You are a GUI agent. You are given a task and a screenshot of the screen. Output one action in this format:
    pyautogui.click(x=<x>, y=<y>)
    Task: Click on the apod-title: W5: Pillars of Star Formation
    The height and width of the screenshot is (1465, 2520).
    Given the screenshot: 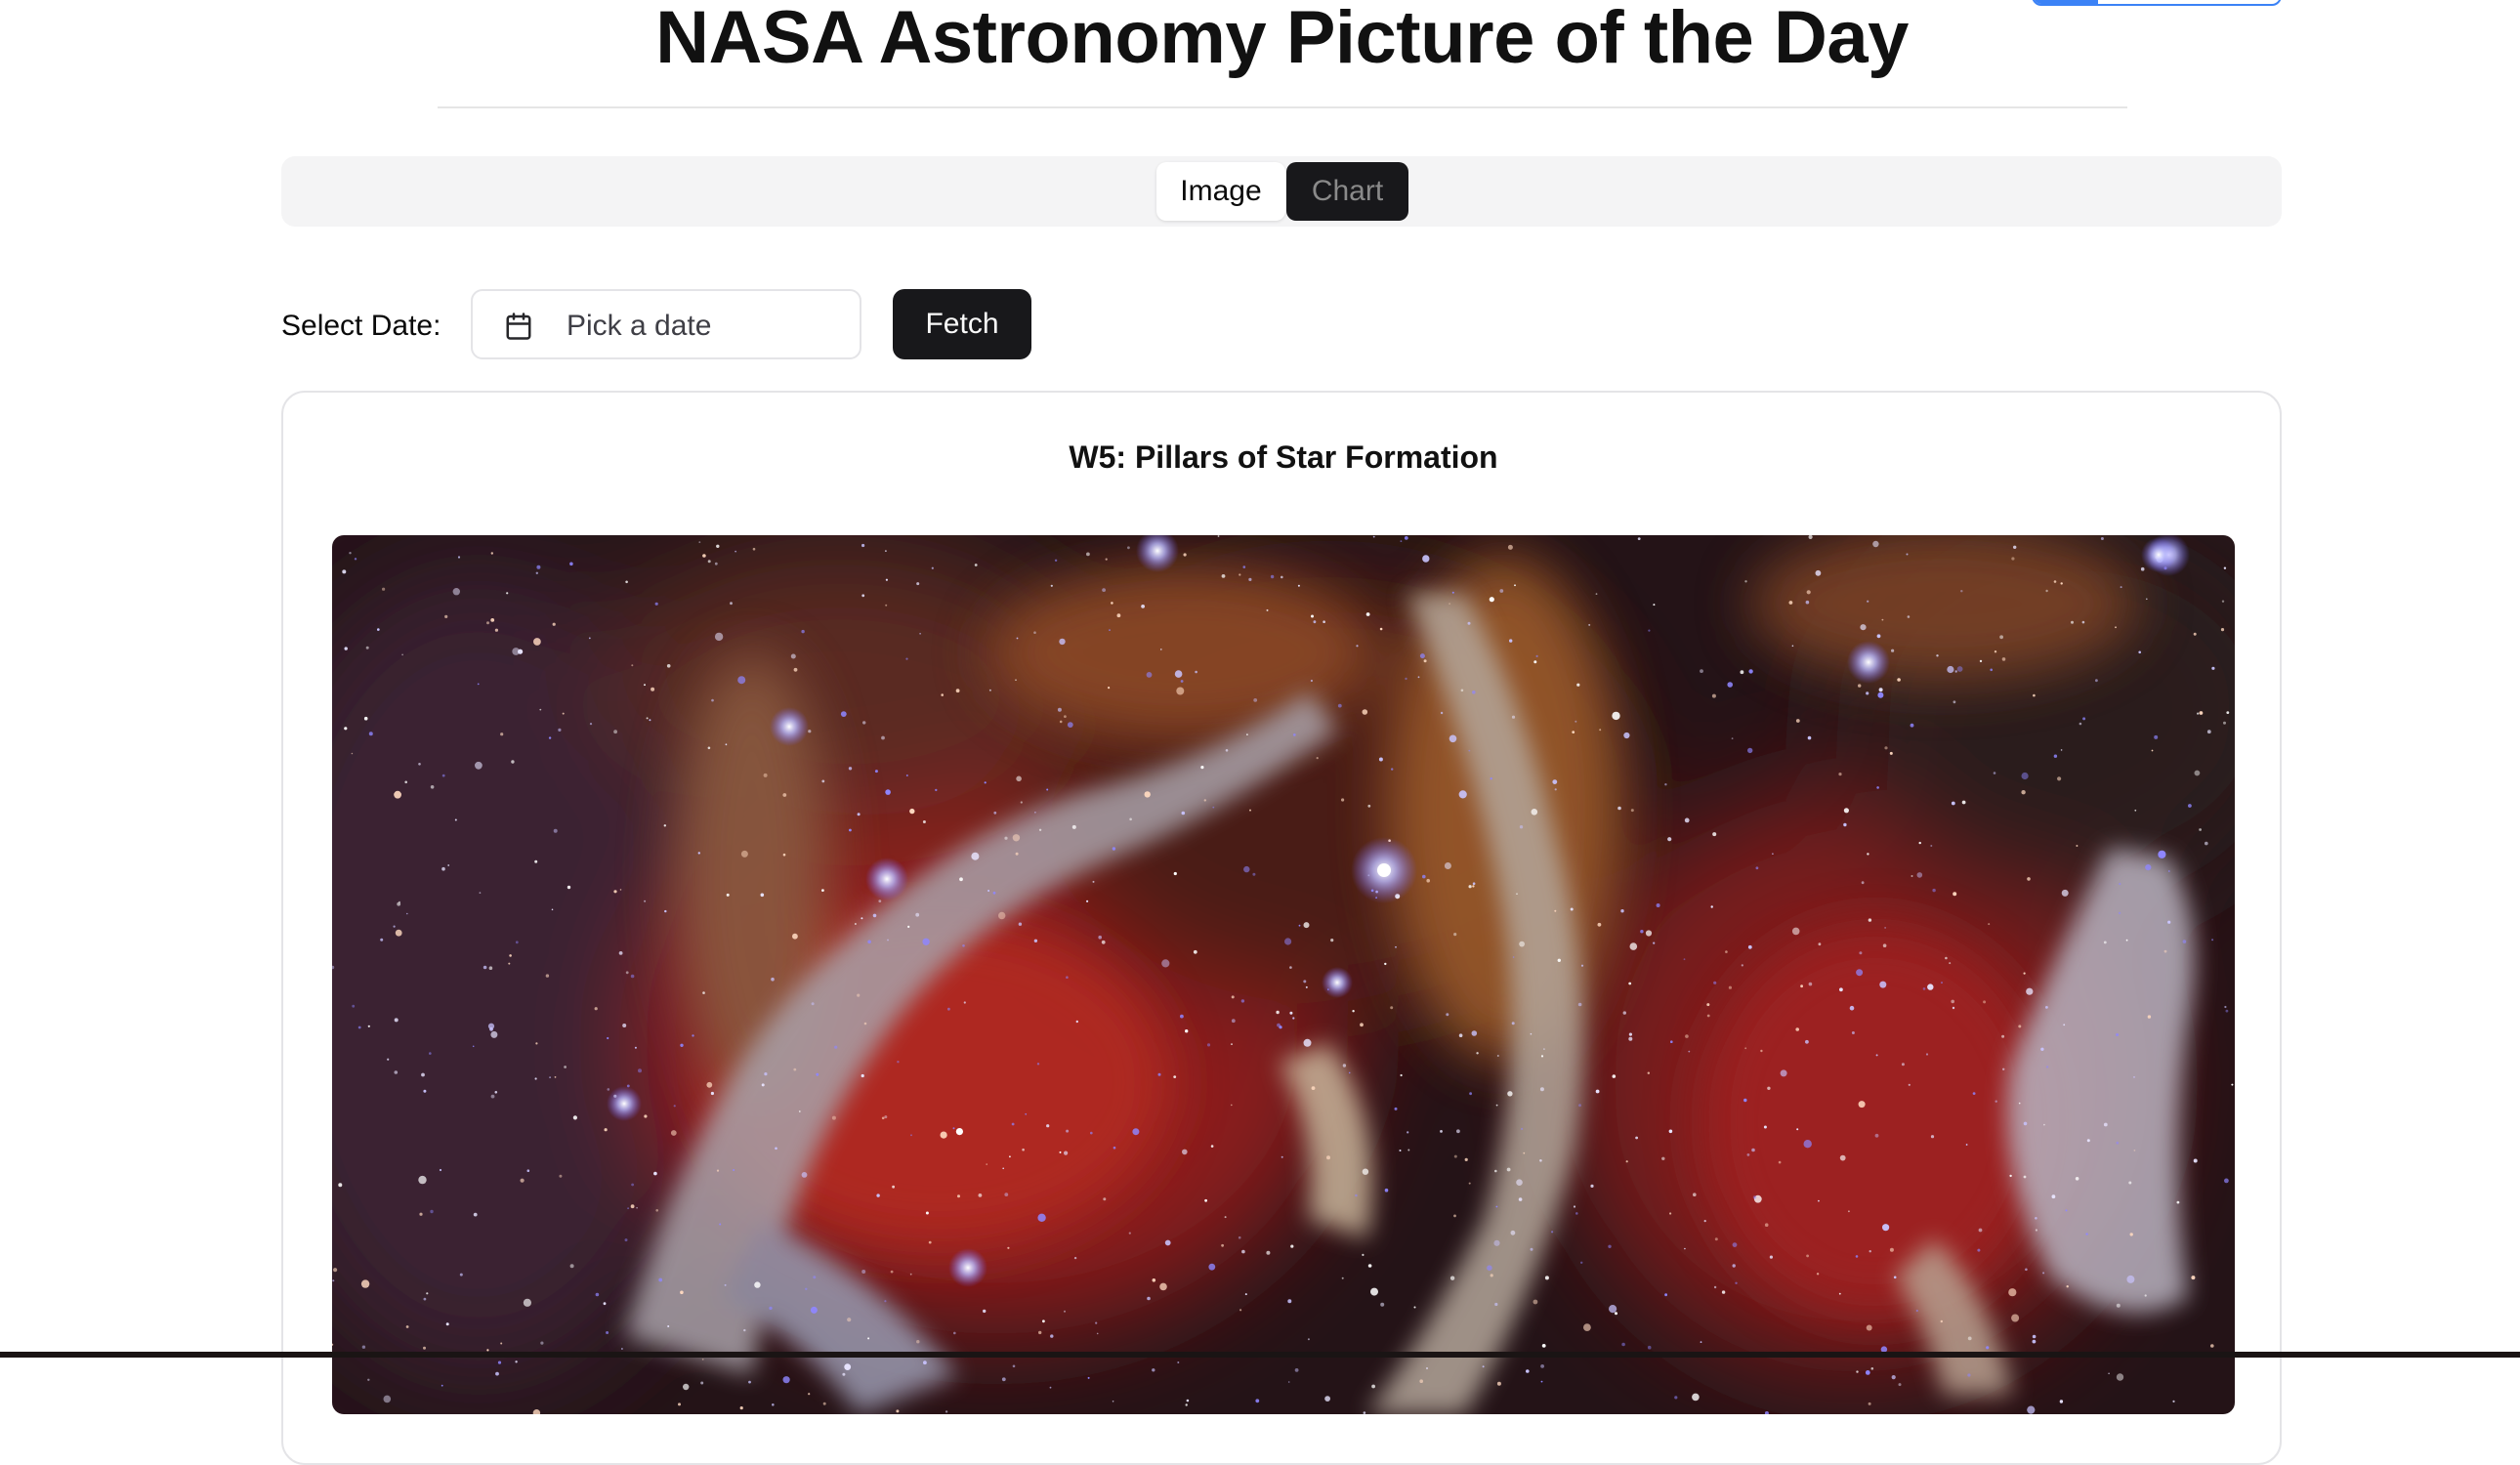 What is the action you would take?
    pyautogui.click(x=1283, y=457)
    